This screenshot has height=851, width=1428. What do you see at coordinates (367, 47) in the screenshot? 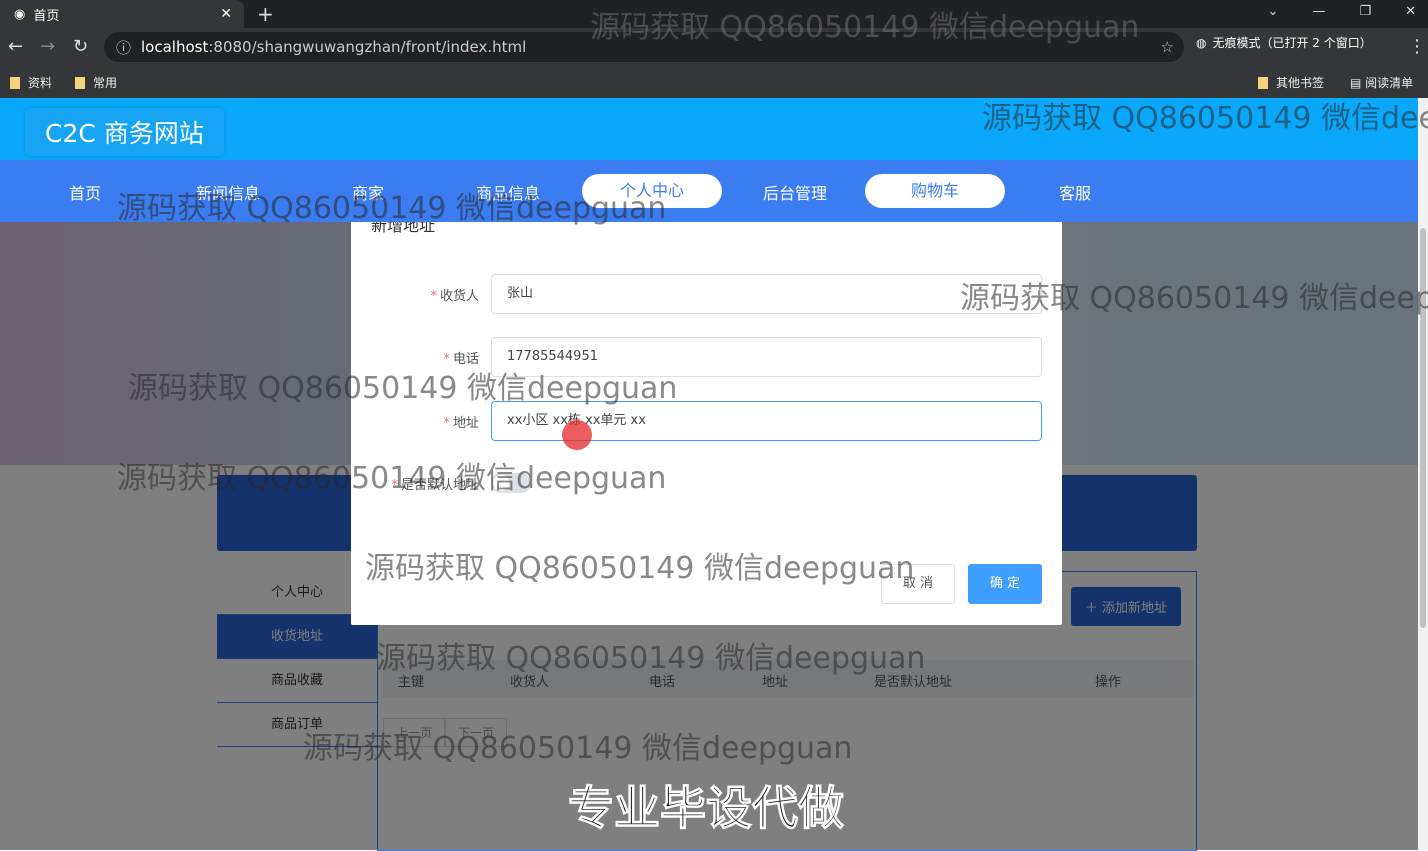
I see `url-path: :8080/shangwuwangzhan/front/index.html` at bounding box center [367, 47].